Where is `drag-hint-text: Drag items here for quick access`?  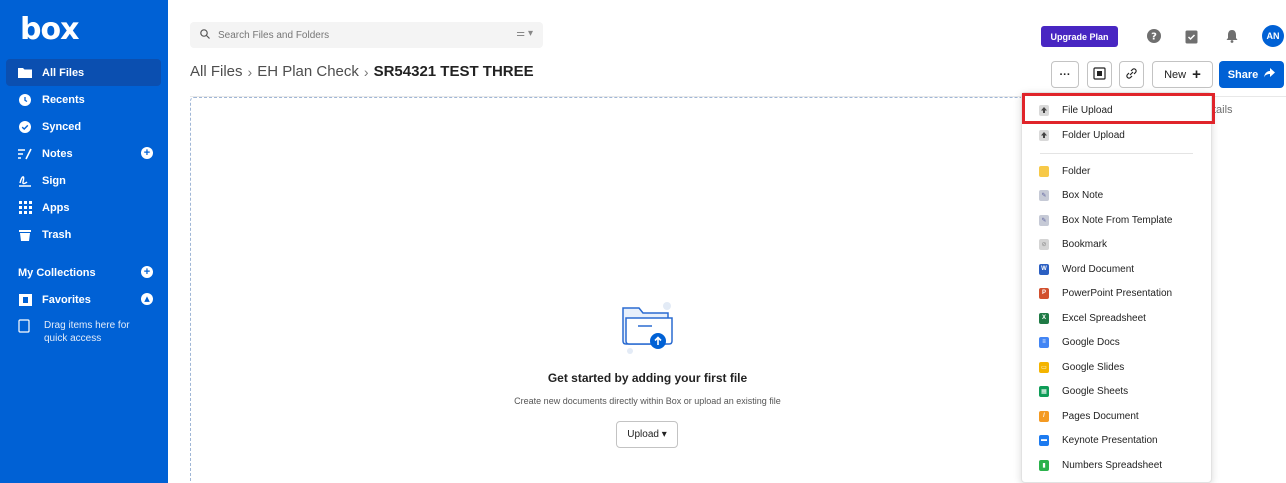
drag-hint-text: Drag items here for quick access is located at coordinates (87, 332).